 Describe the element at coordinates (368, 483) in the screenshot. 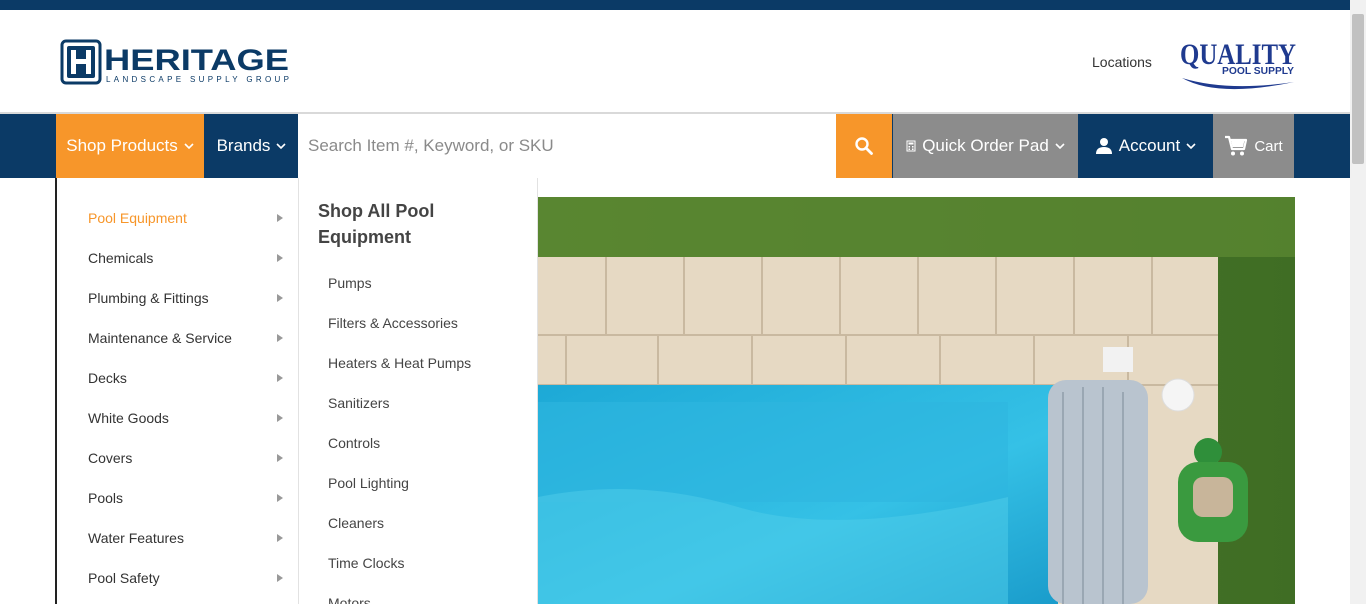

I see `subcategory-item-pool-lighting: Pool Lighting` at that location.